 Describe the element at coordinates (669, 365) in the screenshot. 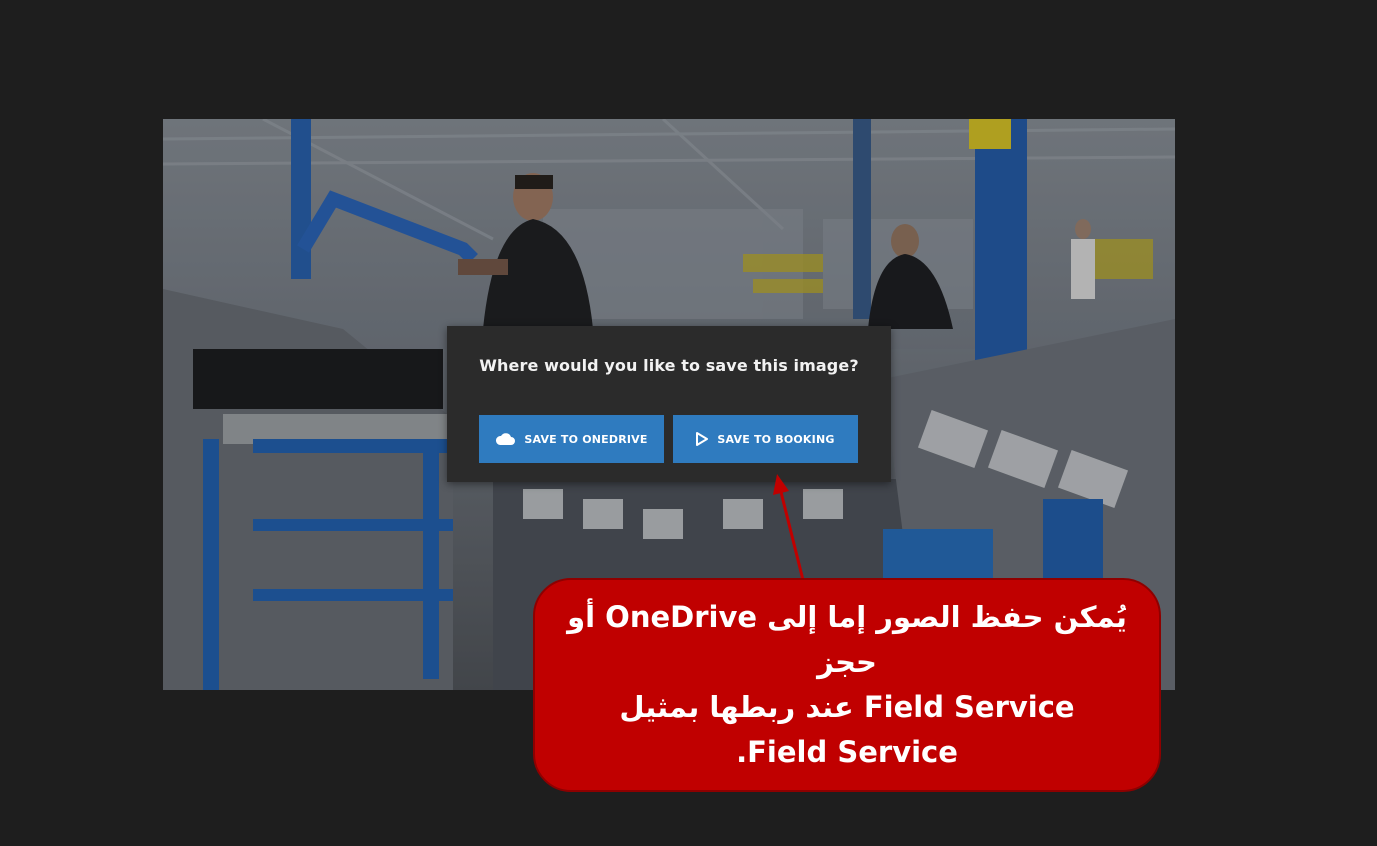

I see `dialog-question: Where would you like to save this image?` at that location.